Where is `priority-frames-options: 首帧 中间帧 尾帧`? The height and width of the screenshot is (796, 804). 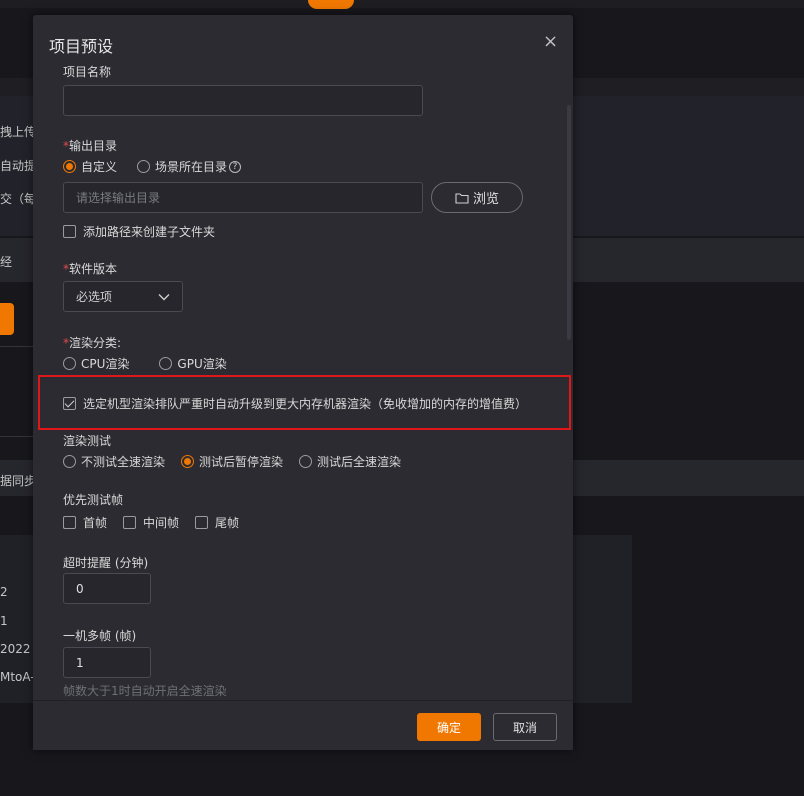 priority-frames-options: 首帧 中间帧 尾帧 is located at coordinates (151, 522).